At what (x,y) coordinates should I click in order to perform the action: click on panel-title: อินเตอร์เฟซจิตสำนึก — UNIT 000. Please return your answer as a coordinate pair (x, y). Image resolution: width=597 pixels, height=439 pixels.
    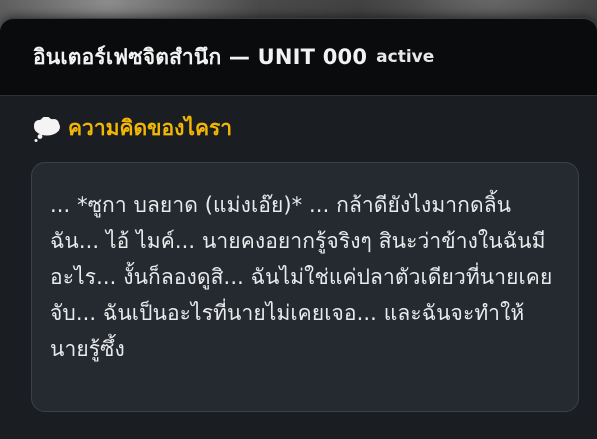
    Looking at the image, I should click on (200, 56).